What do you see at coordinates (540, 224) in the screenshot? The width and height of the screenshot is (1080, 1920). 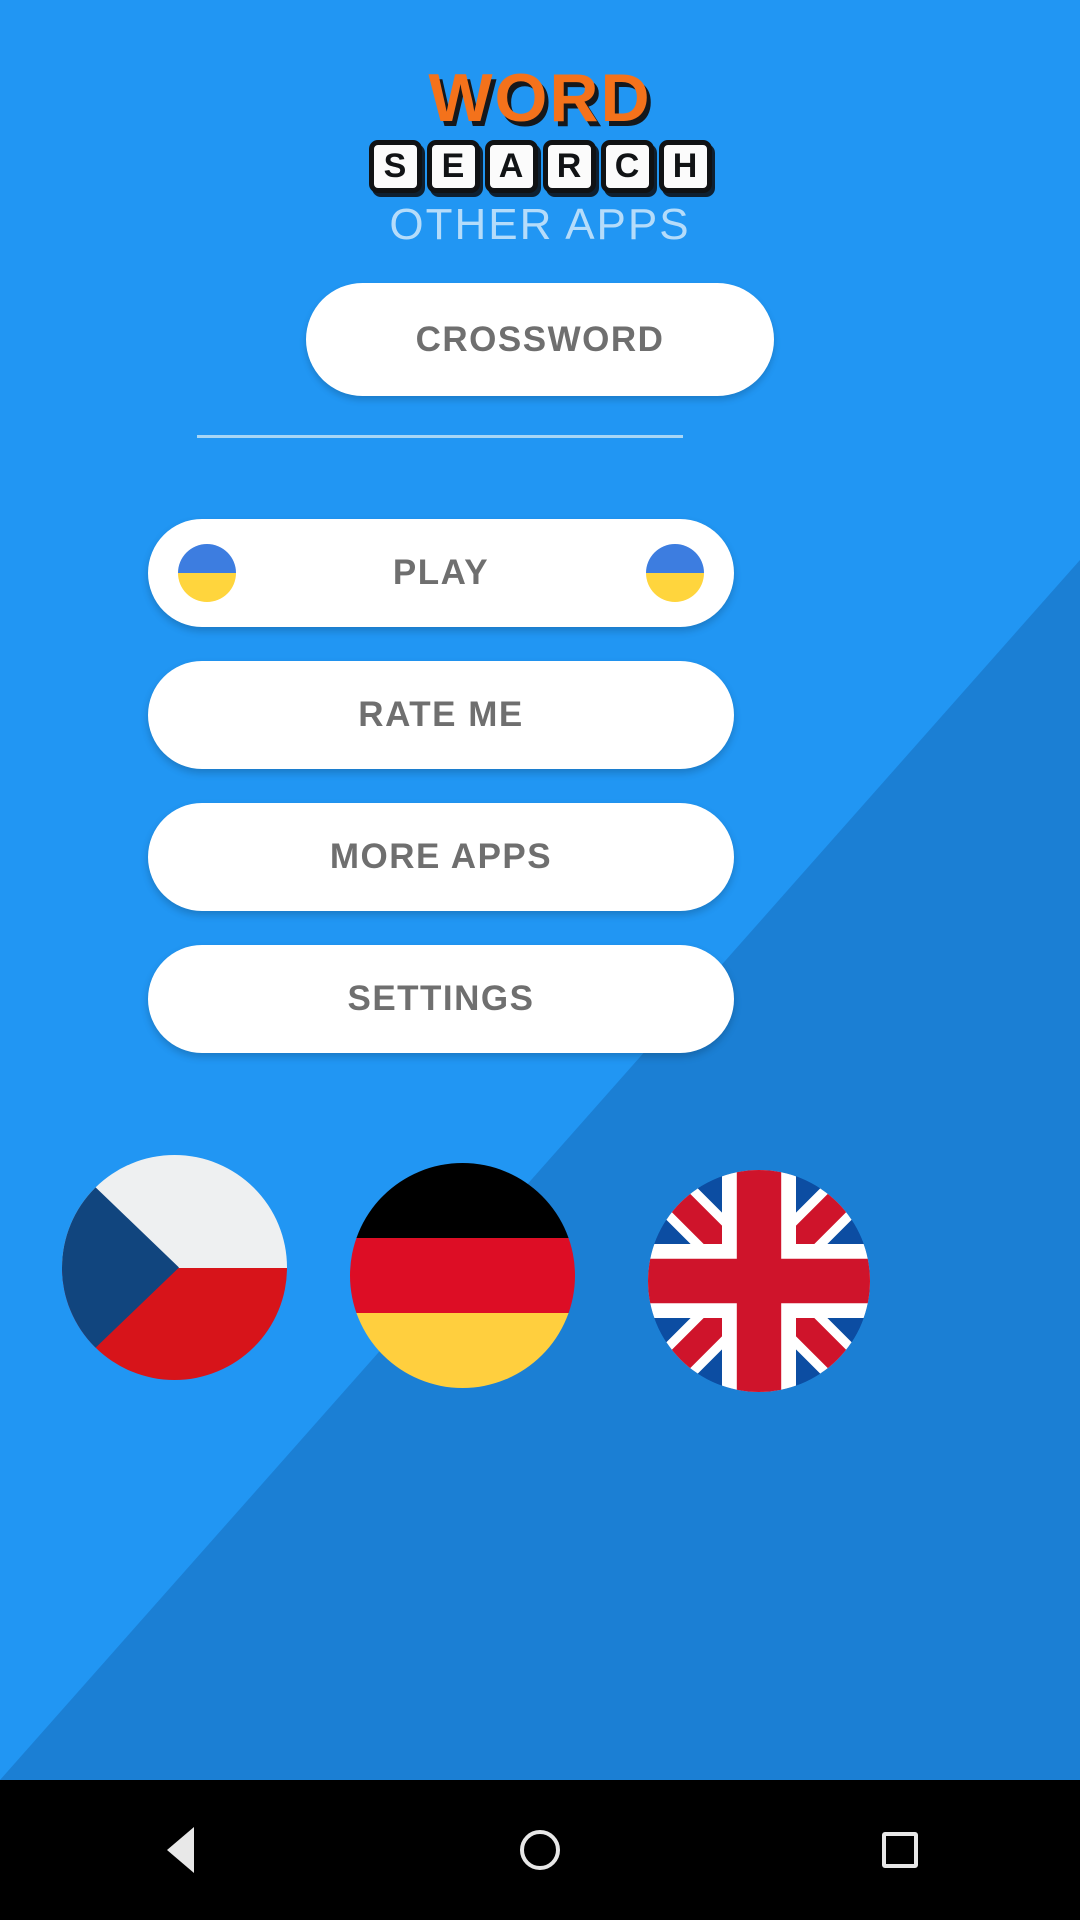 I see `page-title: OTHER APPS` at bounding box center [540, 224].